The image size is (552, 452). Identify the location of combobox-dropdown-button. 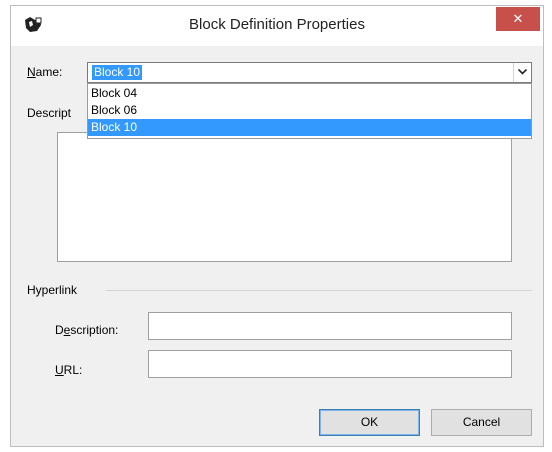
(522, 72).